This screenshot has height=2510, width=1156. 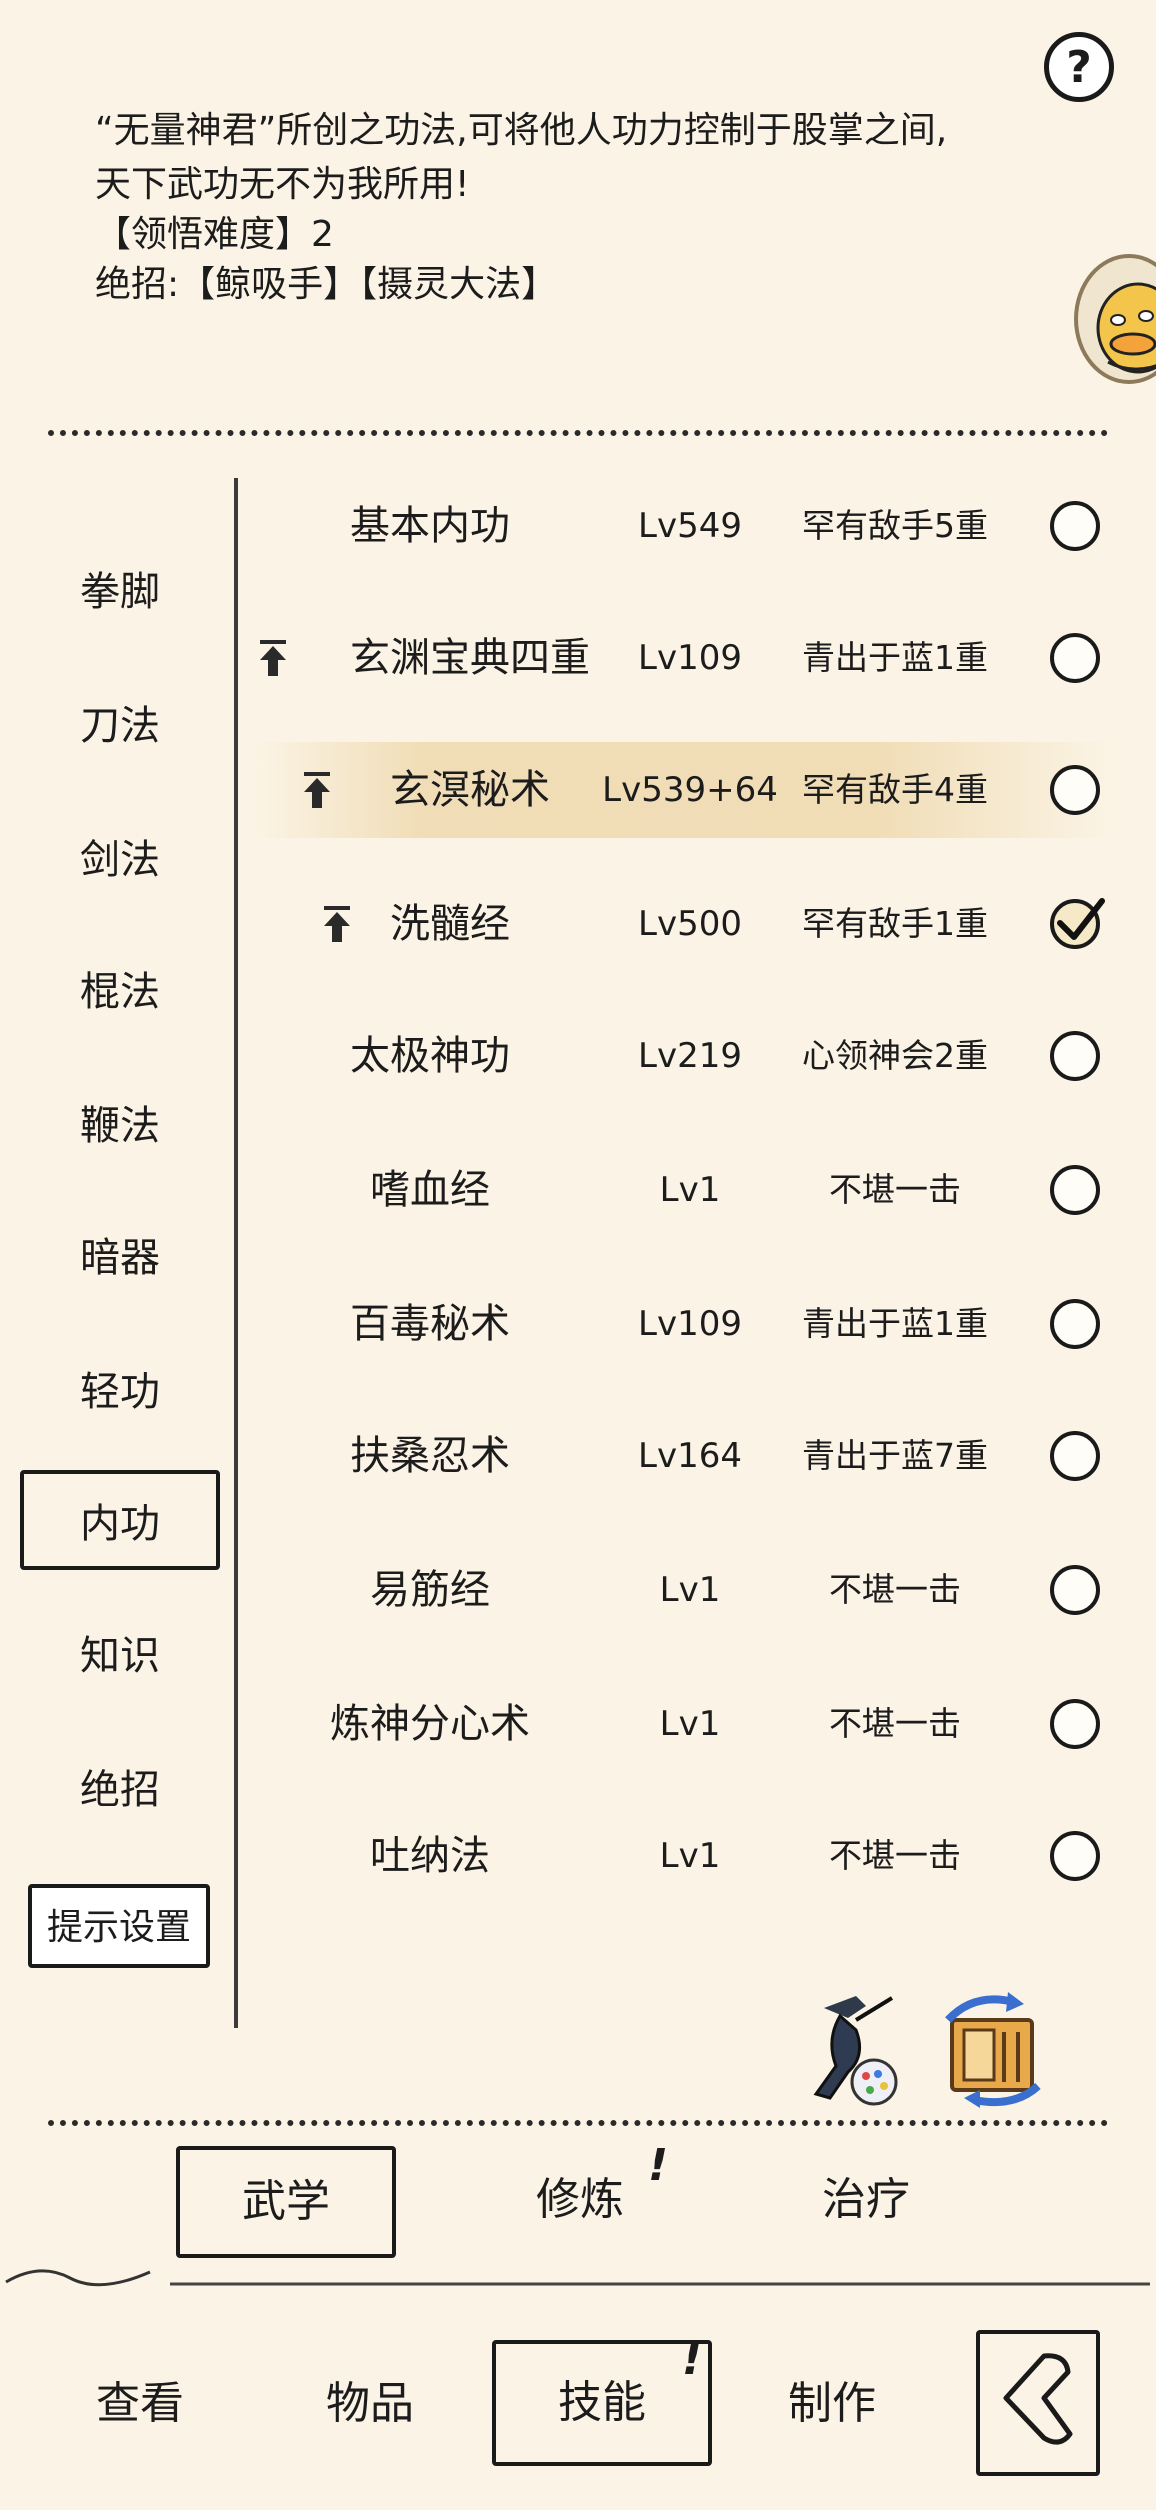 What do you see at coordinates (577, 2278) in the screenshot?
I see `nav-separator` at bounding box center [577, 2278].